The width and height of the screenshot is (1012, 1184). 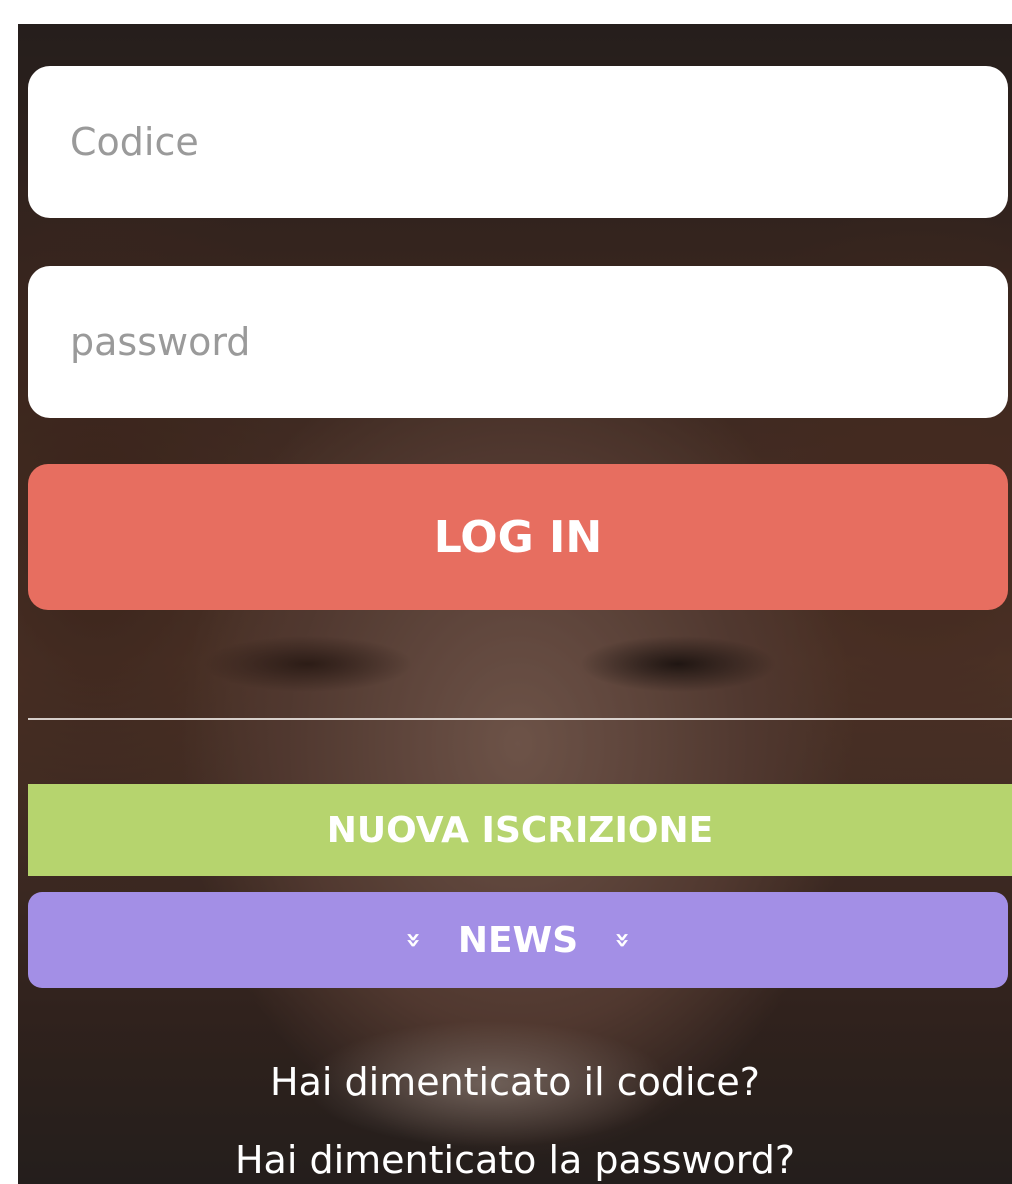 I want to click on password-field-container, so click(x=518, y=342).